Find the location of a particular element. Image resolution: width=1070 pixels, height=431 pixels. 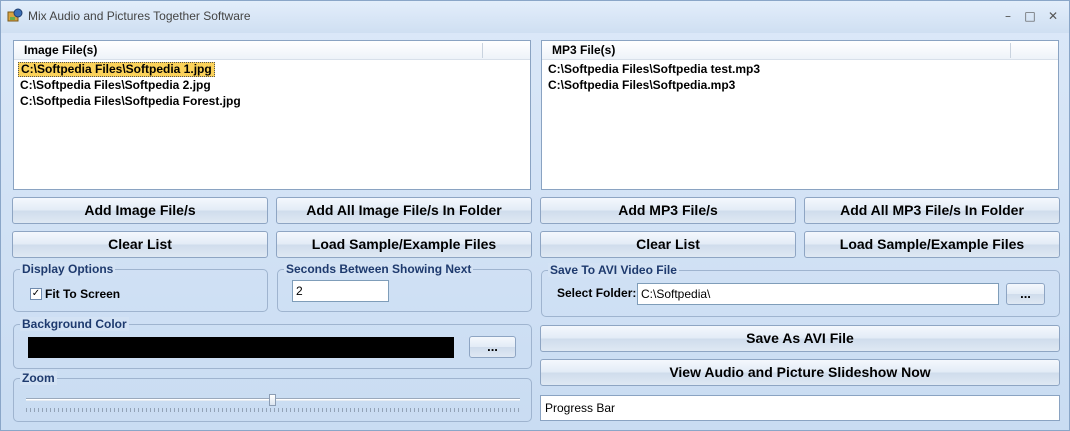

mp3-list-header: MP3 File(s) is located at coordinates (800, 50).